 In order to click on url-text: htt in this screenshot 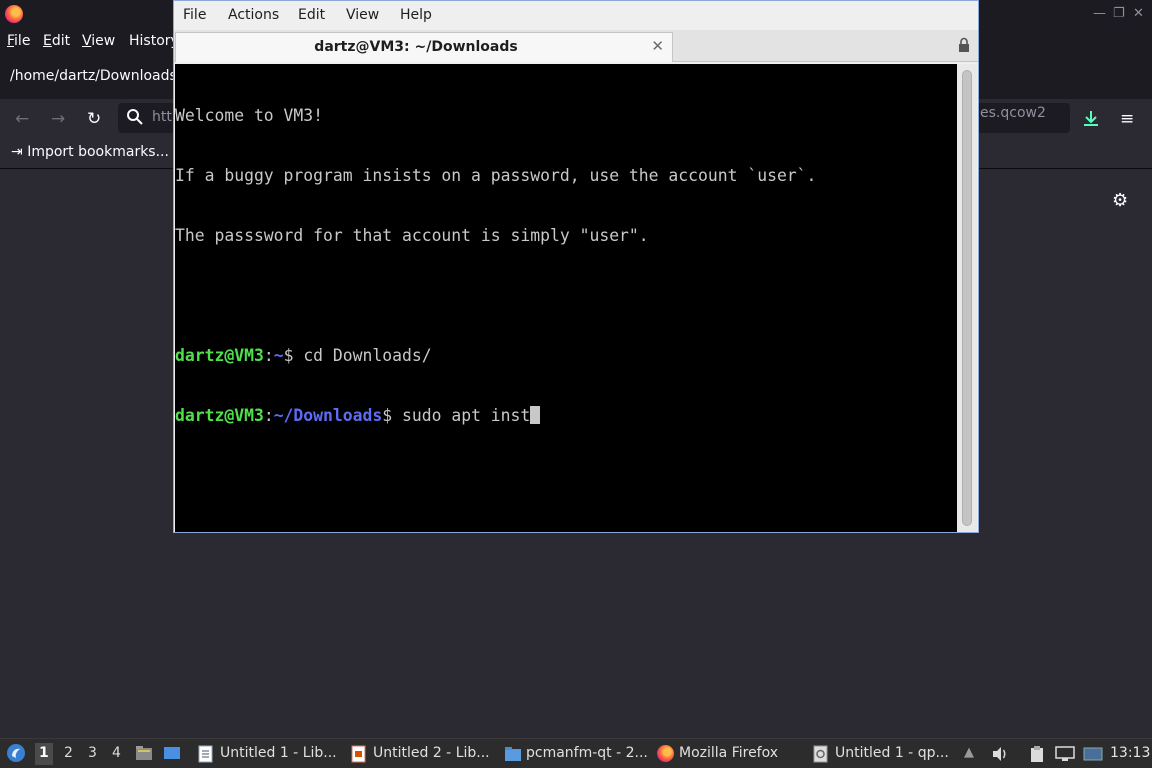, I will do `click(162, 117)`.